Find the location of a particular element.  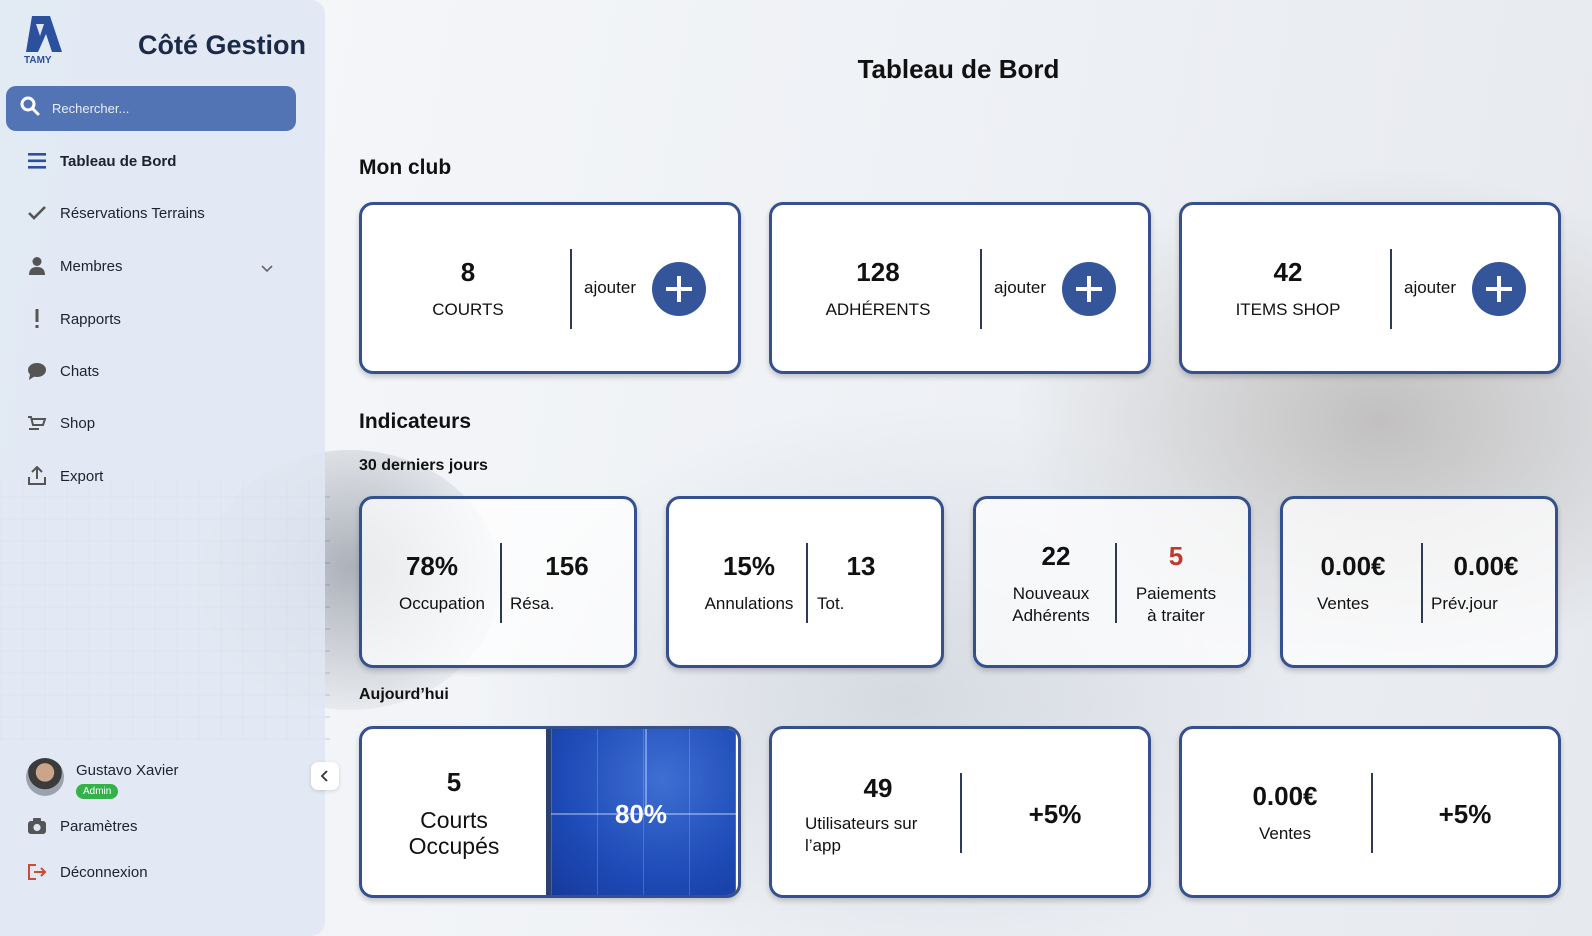

sidebar-item-reservations: Réservations Terrains is located at coordinates (115, 213).